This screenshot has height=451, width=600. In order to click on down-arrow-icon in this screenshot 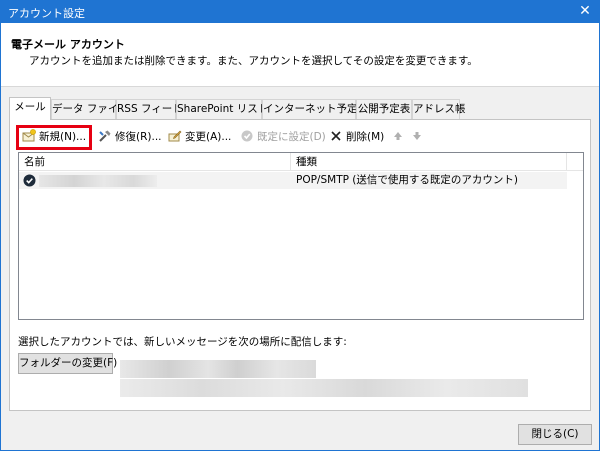, I will do `click(417, 136)`.